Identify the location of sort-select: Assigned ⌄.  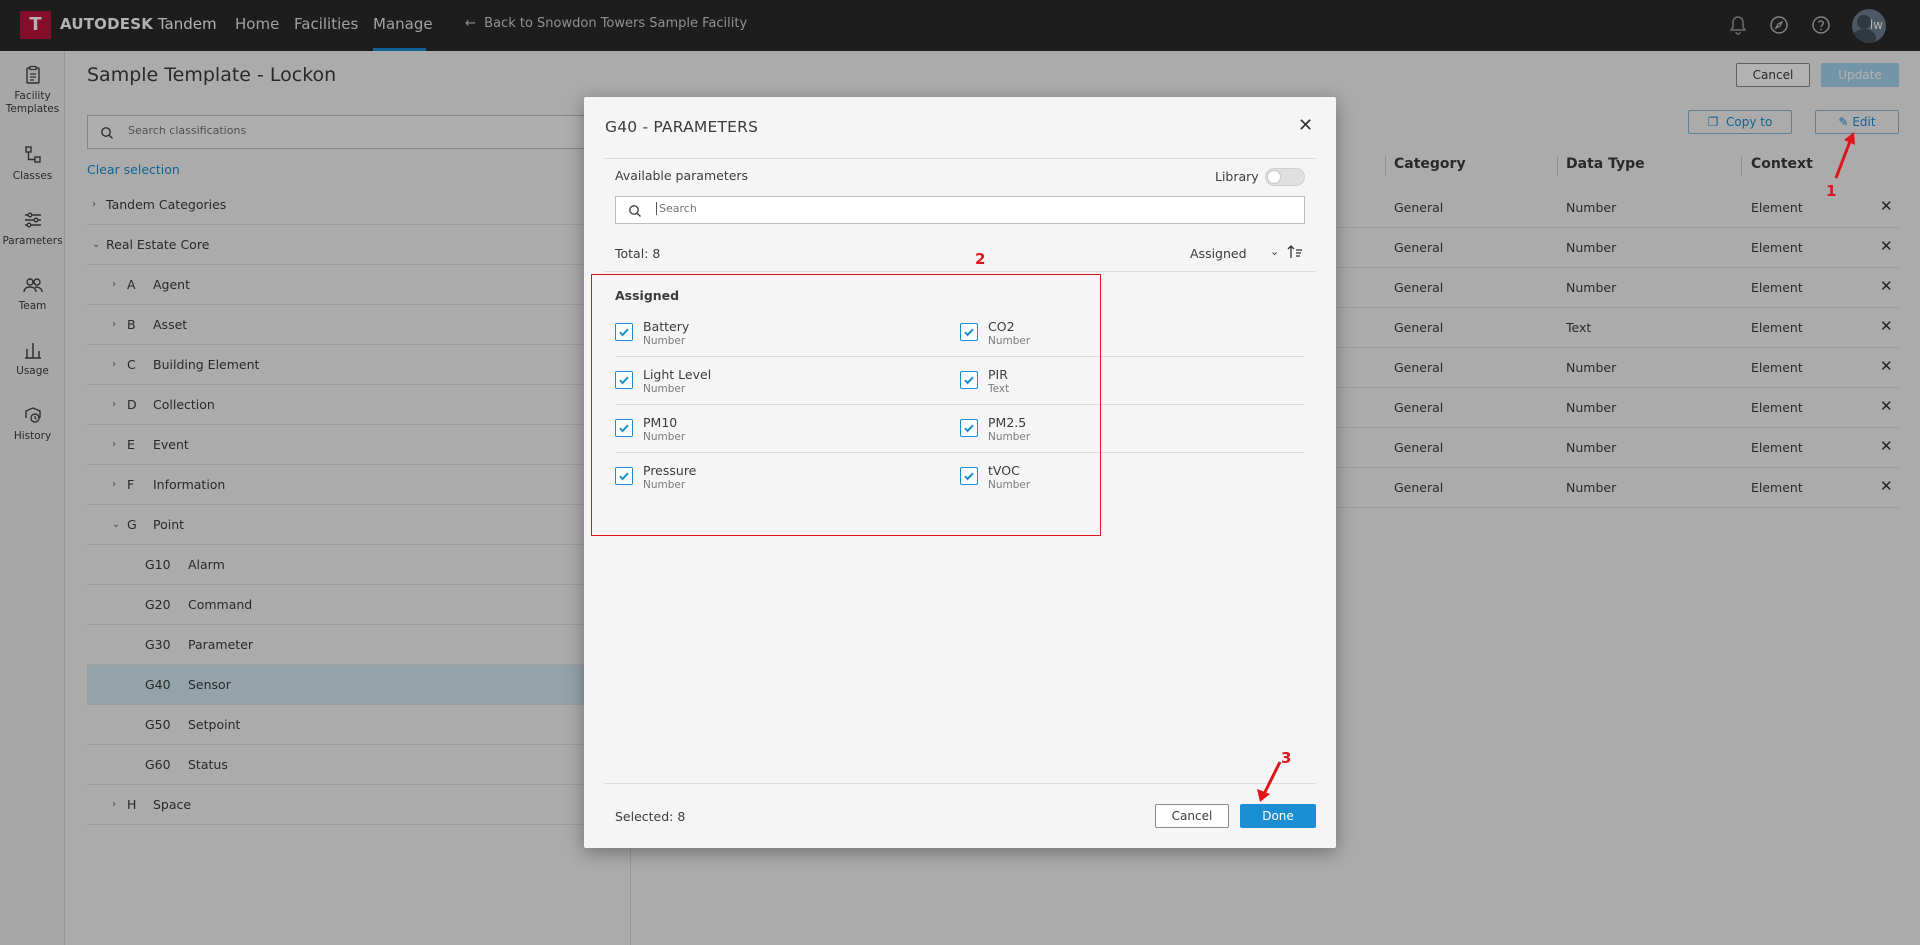
(1234, 253).